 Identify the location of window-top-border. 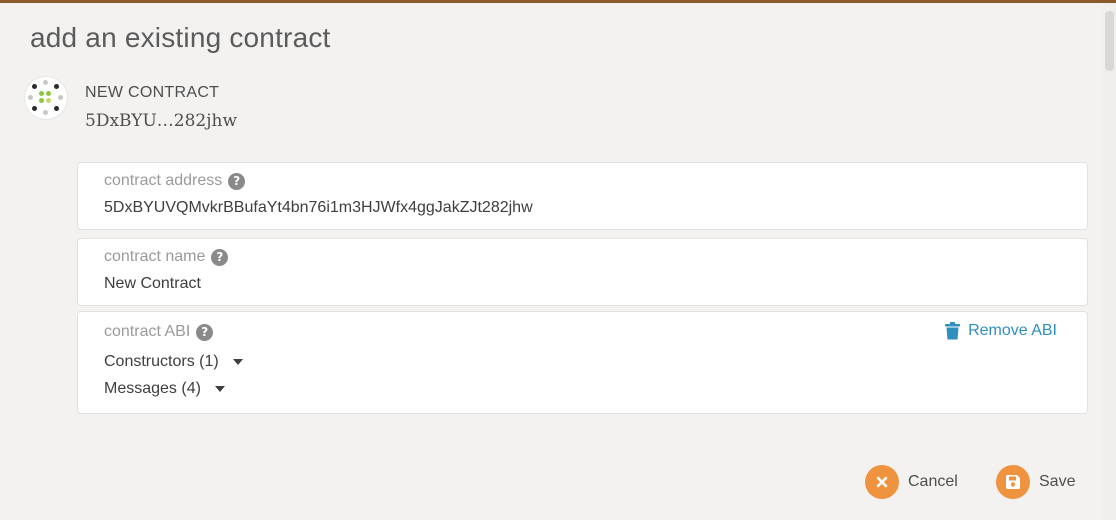
(558, 1).